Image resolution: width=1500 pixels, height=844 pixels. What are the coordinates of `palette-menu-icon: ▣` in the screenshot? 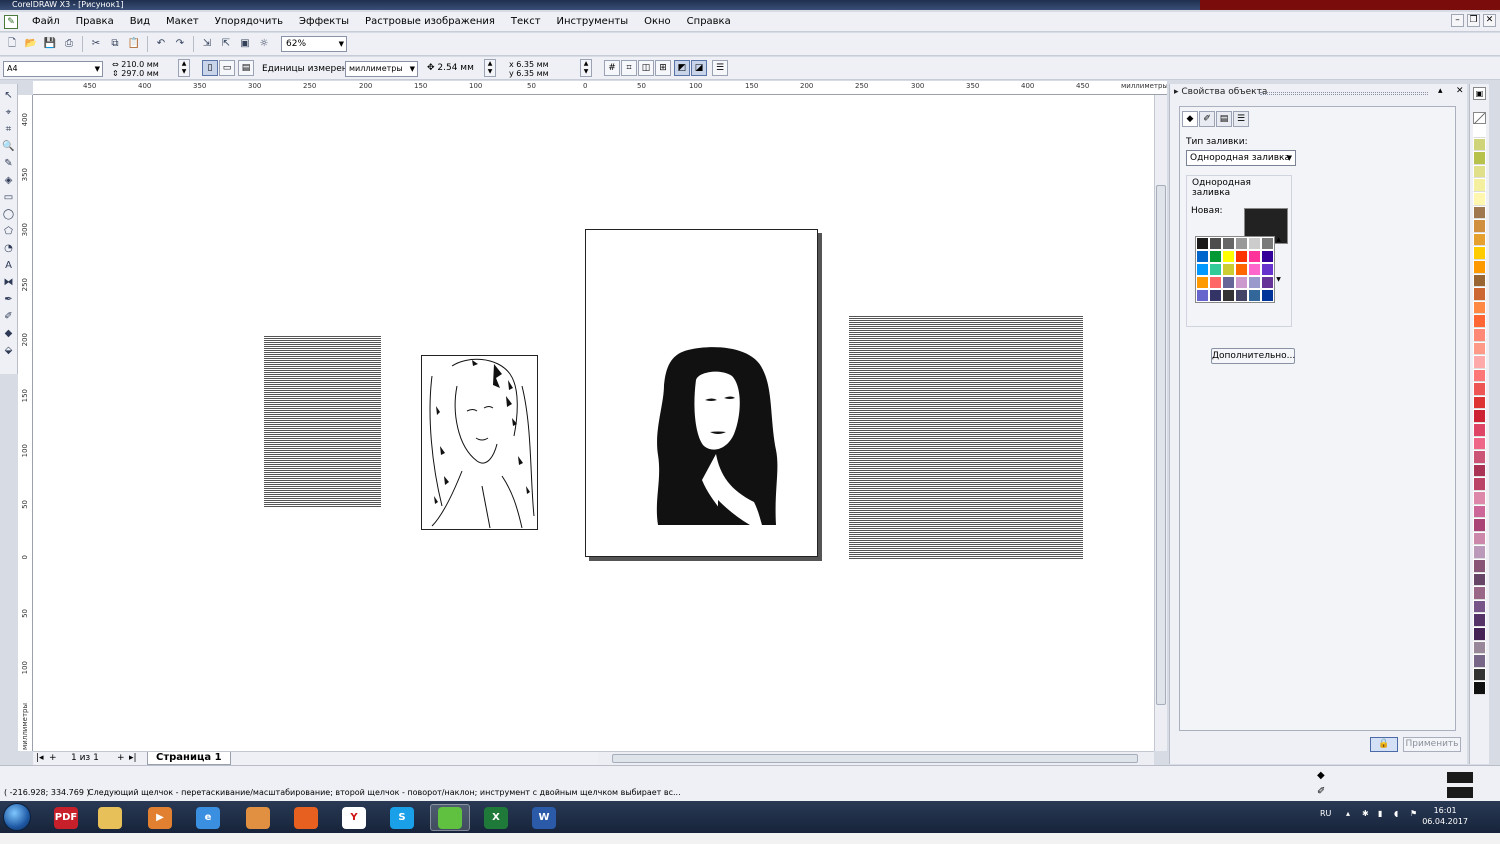 It's located at (1479, 93).